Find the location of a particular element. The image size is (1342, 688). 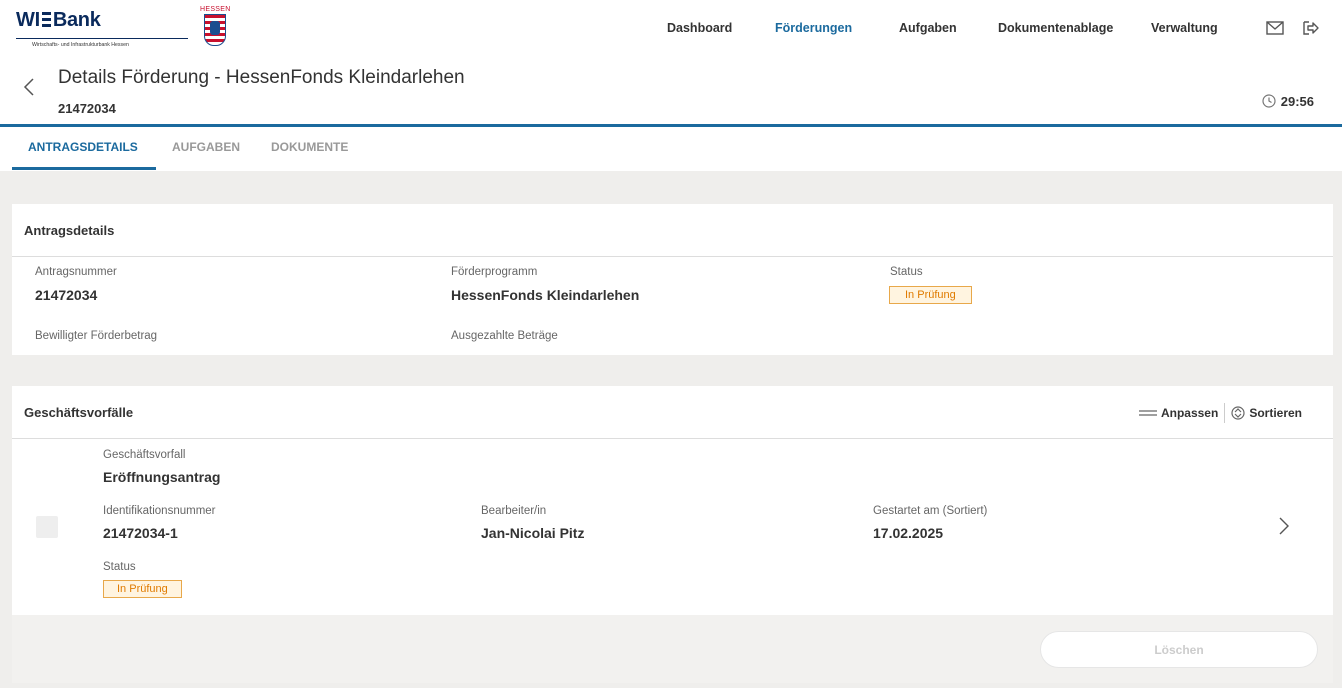

actions-separator is located at coordinates (1225, 413).